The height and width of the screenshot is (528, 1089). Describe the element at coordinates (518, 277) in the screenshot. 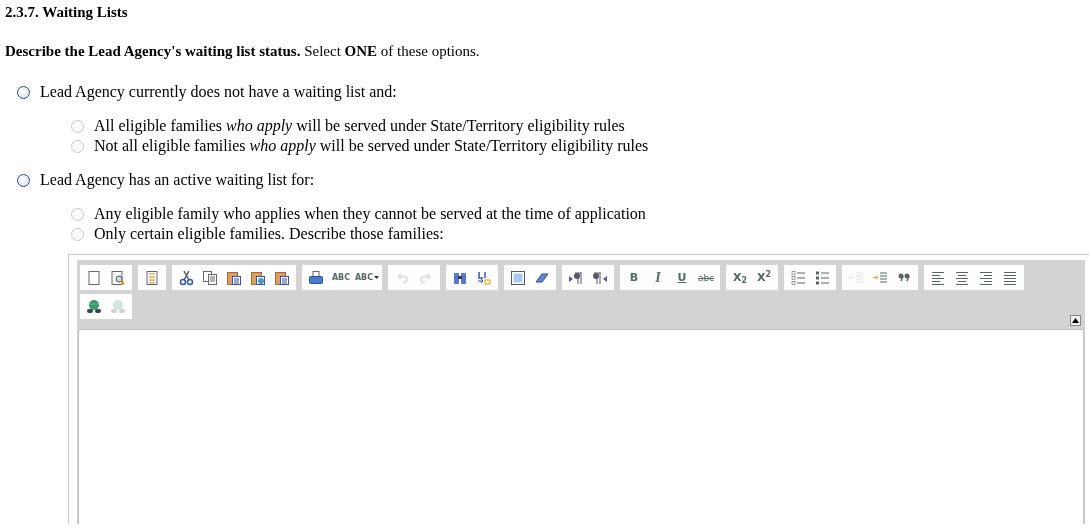

I see `select-all-icon` at that location.